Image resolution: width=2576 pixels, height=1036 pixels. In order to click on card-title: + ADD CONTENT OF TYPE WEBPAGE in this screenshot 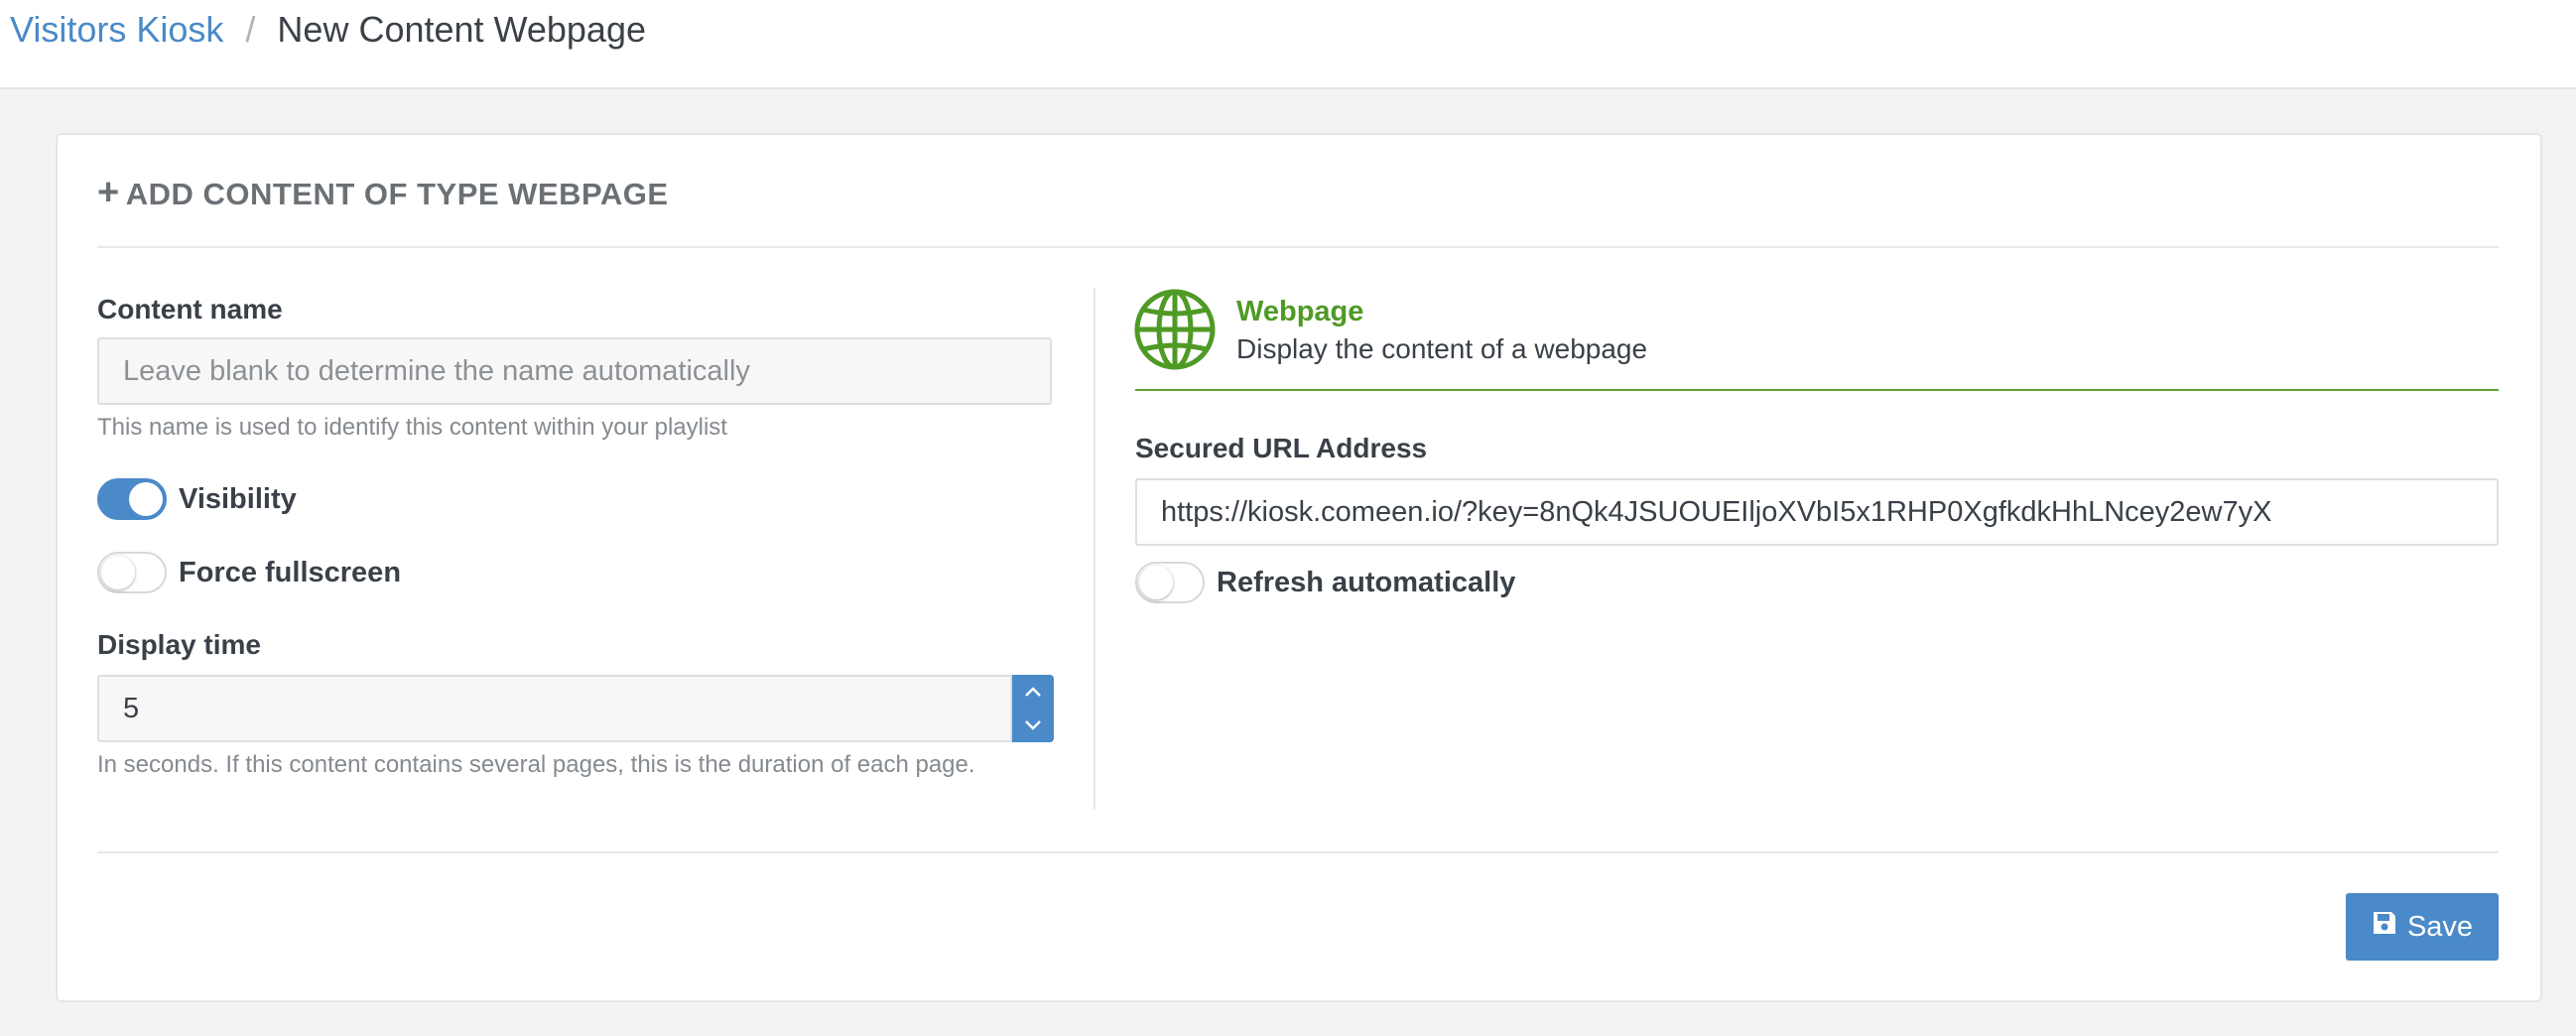, I will do `click(383, 193)`.